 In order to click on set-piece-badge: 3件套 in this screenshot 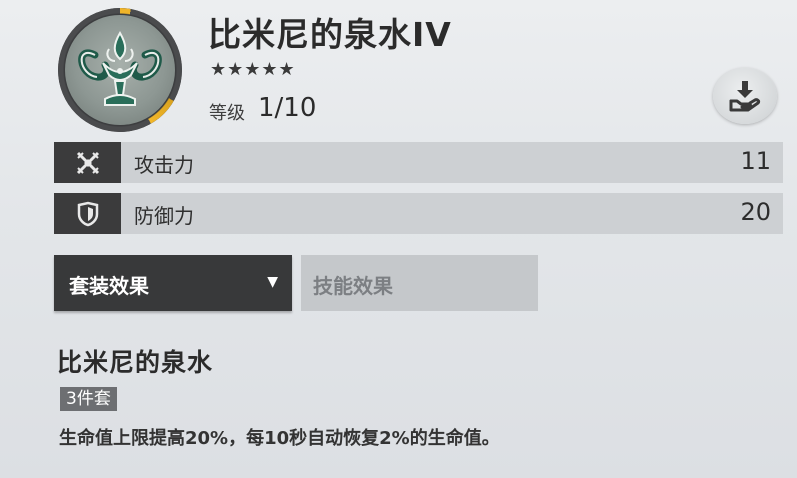, I will do `click(88, 399)`.